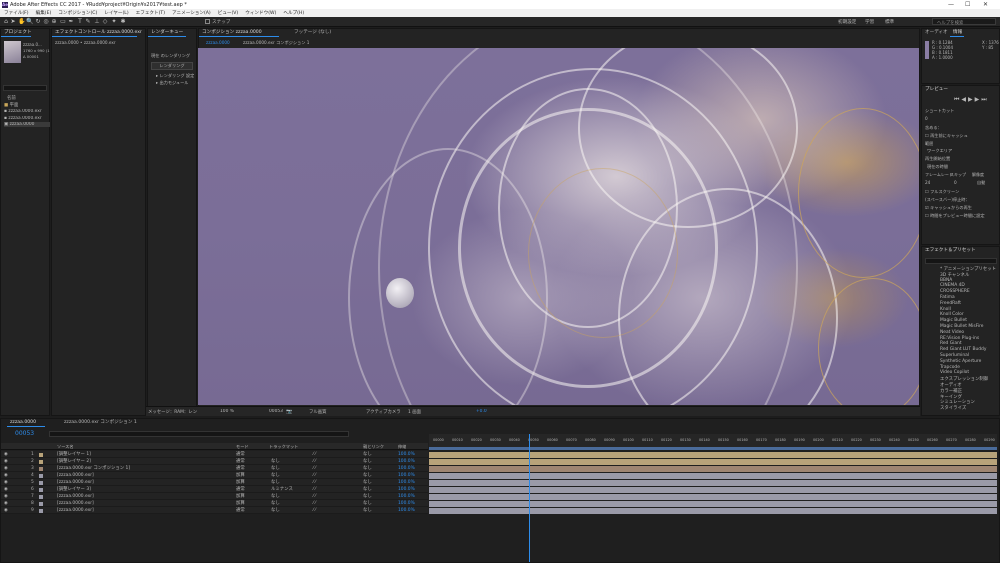 This screenshot has width=1000, height=563. I want to click on render-settings-row: ▸ レンダリング 設定, so click(175, 76).